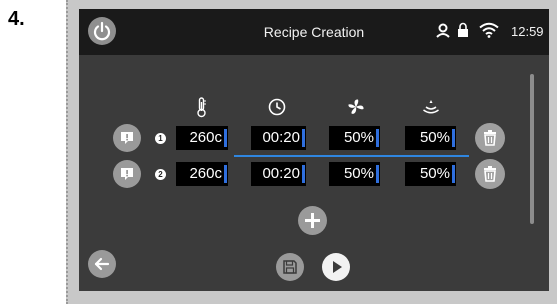 The width and height of the screenshot is (557, 304). What do you see at coordinates (527, 31) in the screenshot?
I see `clock: 12:59` at bounding box center [527, 31].